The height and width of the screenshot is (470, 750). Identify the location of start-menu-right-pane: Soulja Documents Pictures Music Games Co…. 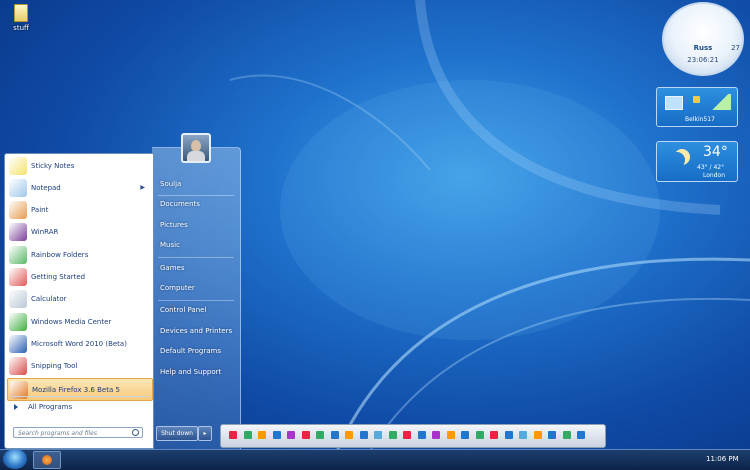
(196, 299).